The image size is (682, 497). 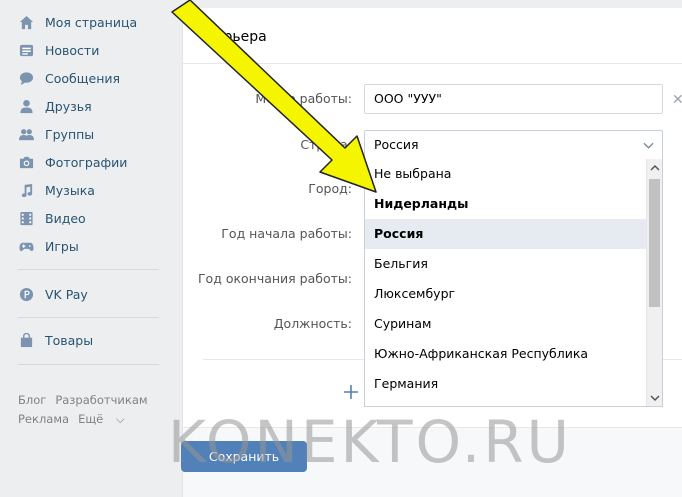 I want to click on sidebar-item-photos: Фотографии, so click(x=72, y=162).